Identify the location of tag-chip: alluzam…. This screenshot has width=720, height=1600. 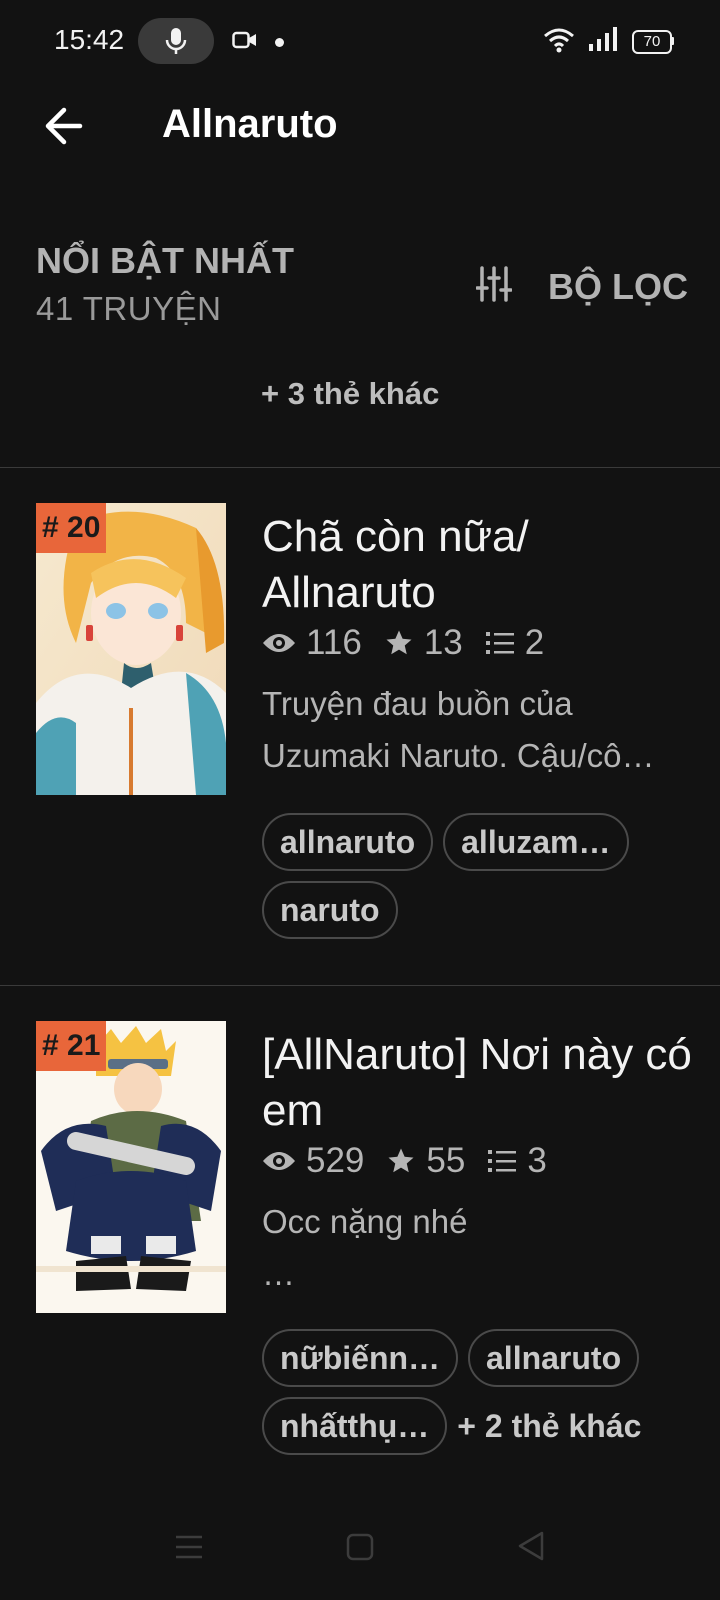
(536, 842).